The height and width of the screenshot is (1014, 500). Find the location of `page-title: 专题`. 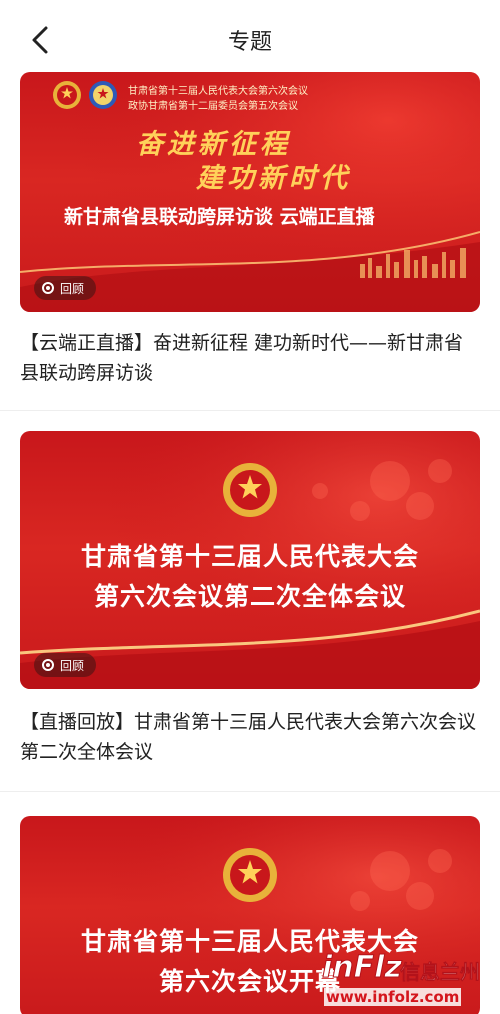

page-title: 专题 is located at coordinates (249, 42).